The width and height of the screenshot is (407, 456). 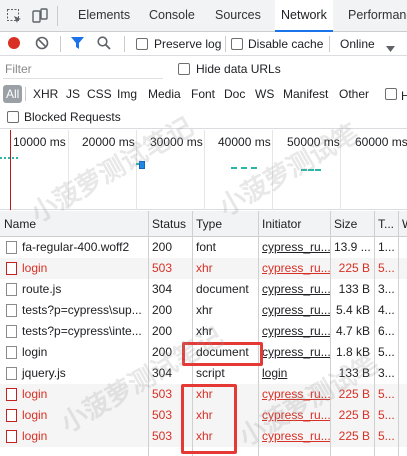 What do you see at coordinates (238, 15) in the screenshot?
I see `tab-sources: Sources` at bounding box center [238, 15].